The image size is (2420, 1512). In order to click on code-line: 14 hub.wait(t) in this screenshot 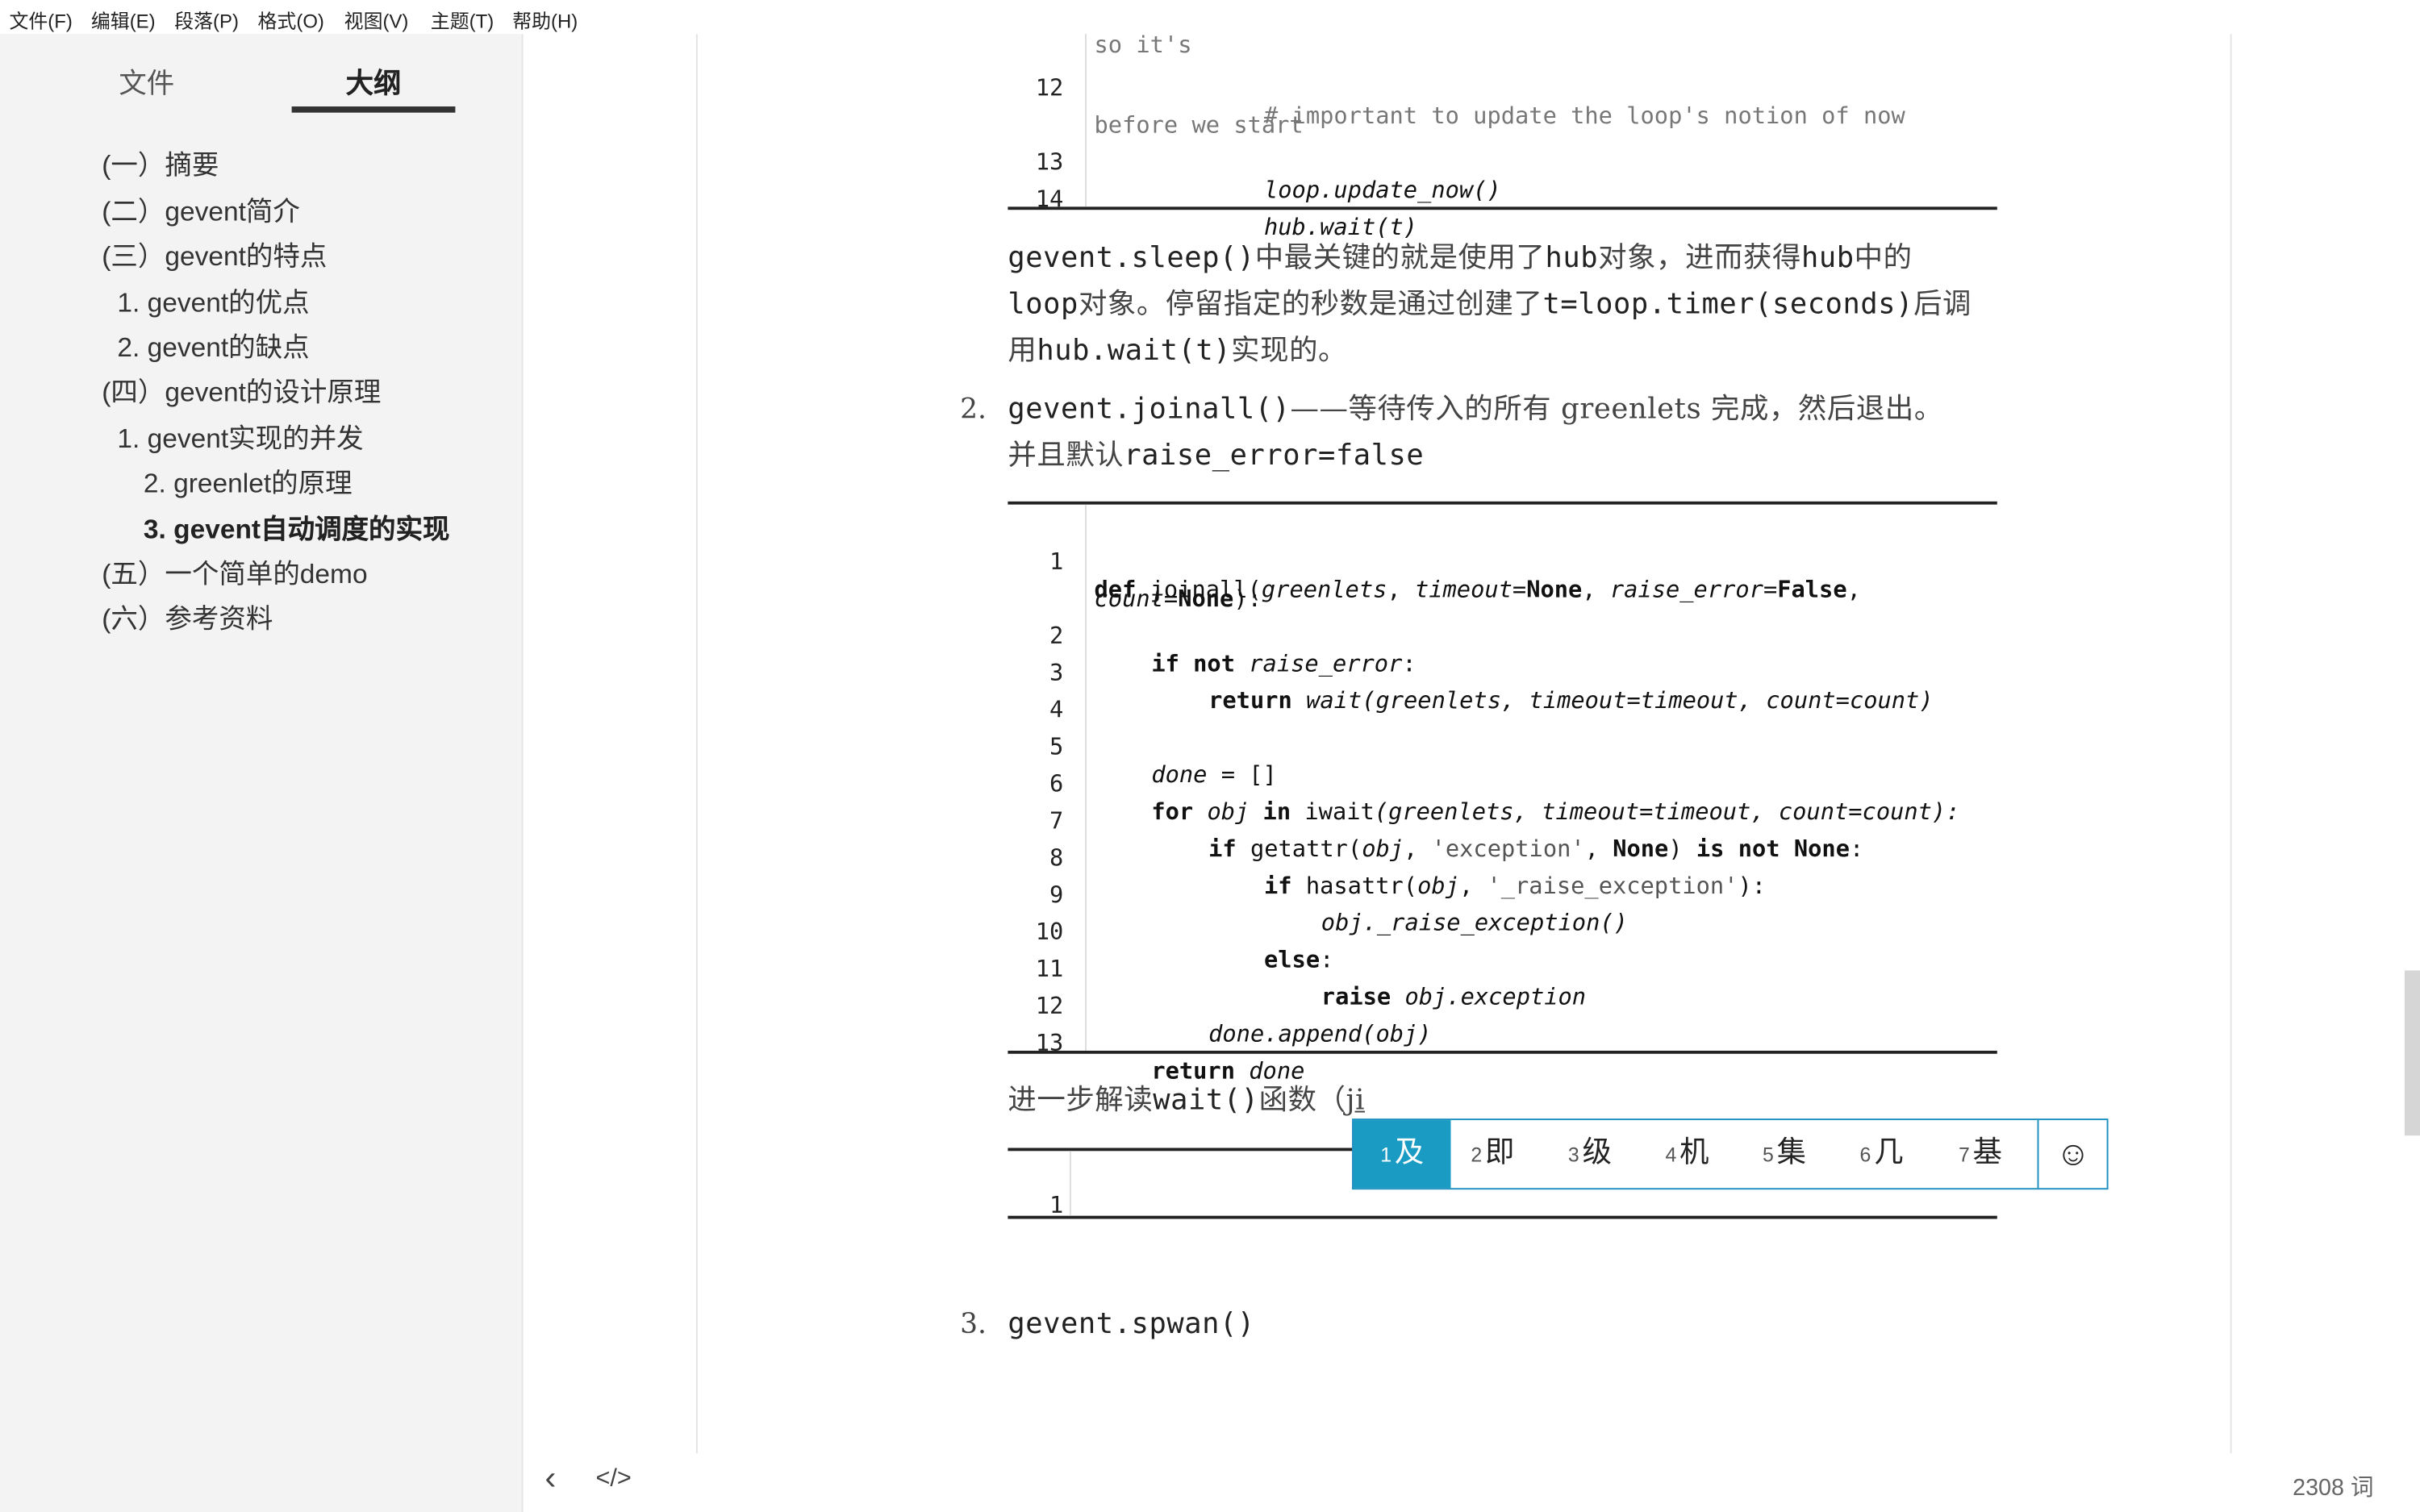, I will do `click(1226, 213)`.